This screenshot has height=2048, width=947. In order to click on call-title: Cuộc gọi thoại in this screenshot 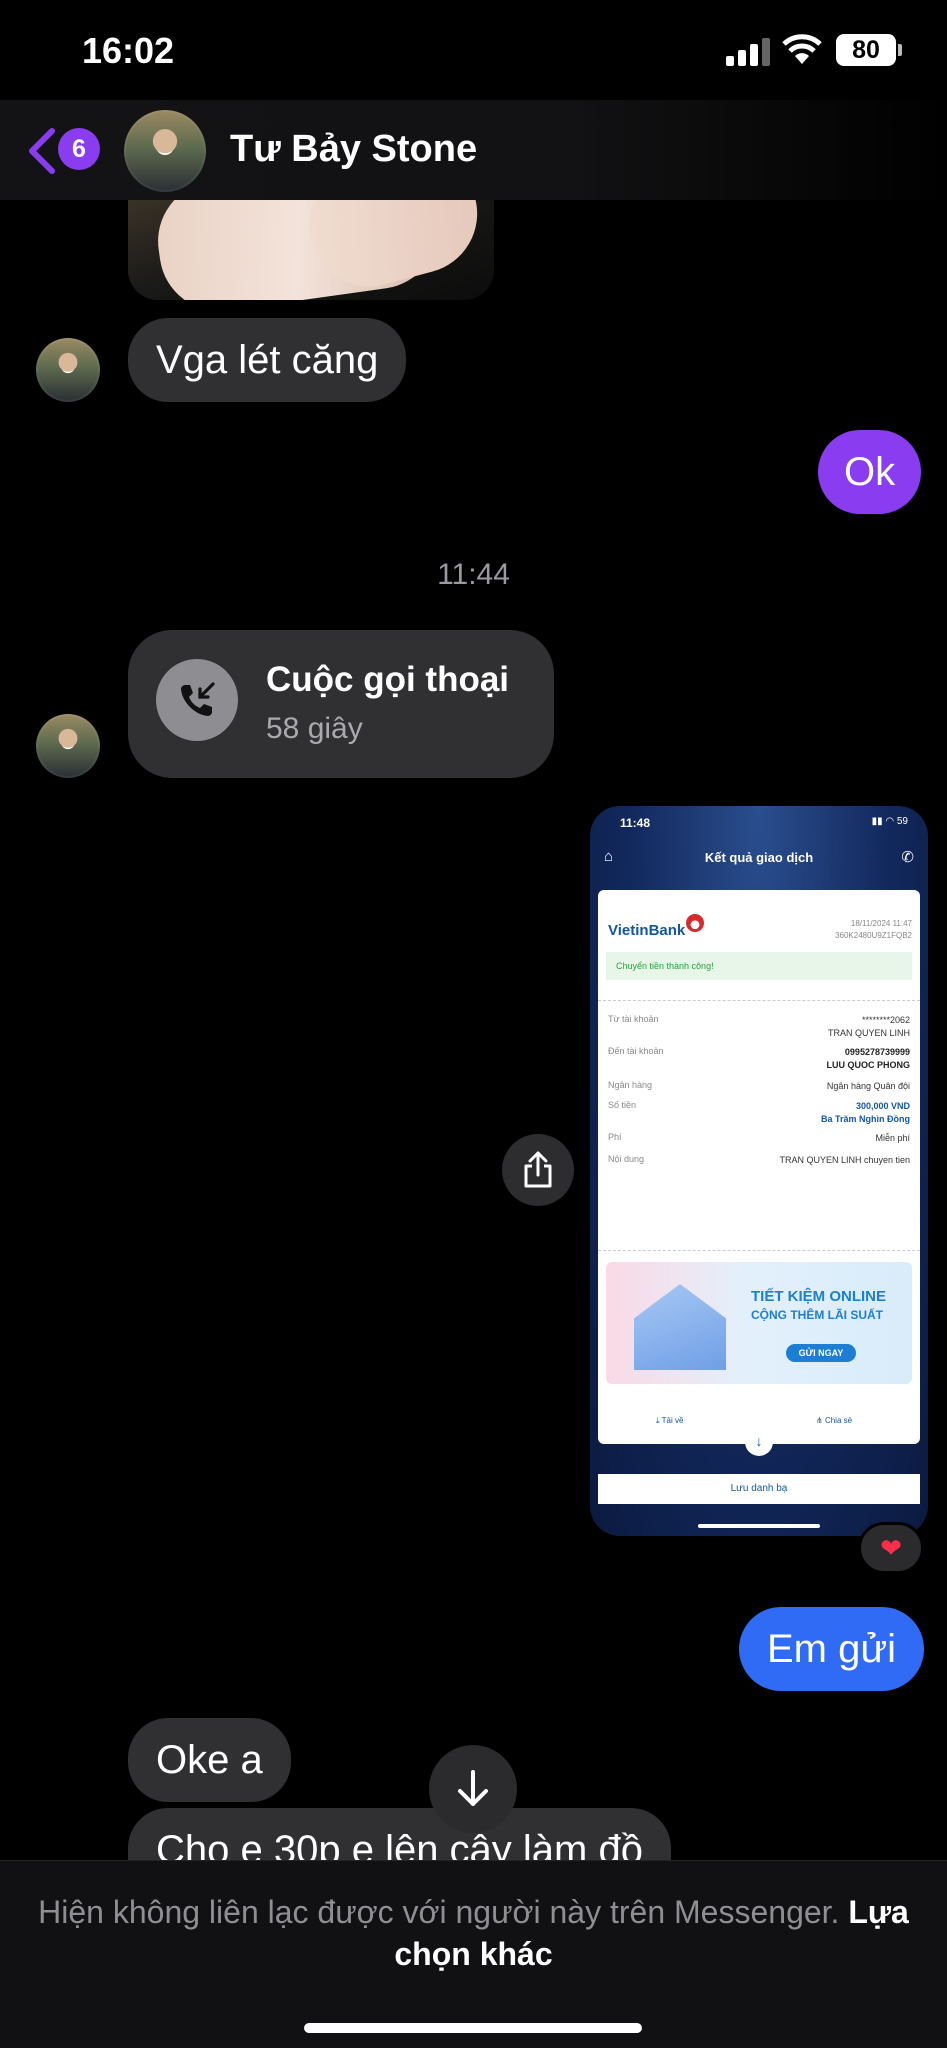, I will do `click(388, 679)`.